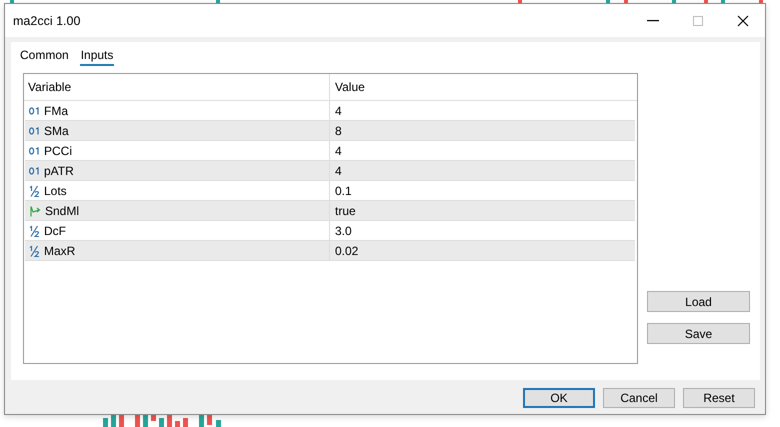 The image size is (780, 427). Describe the element at coordinates (58, 151) in the screenshot. I see `variable-name: PCCi` at that location.